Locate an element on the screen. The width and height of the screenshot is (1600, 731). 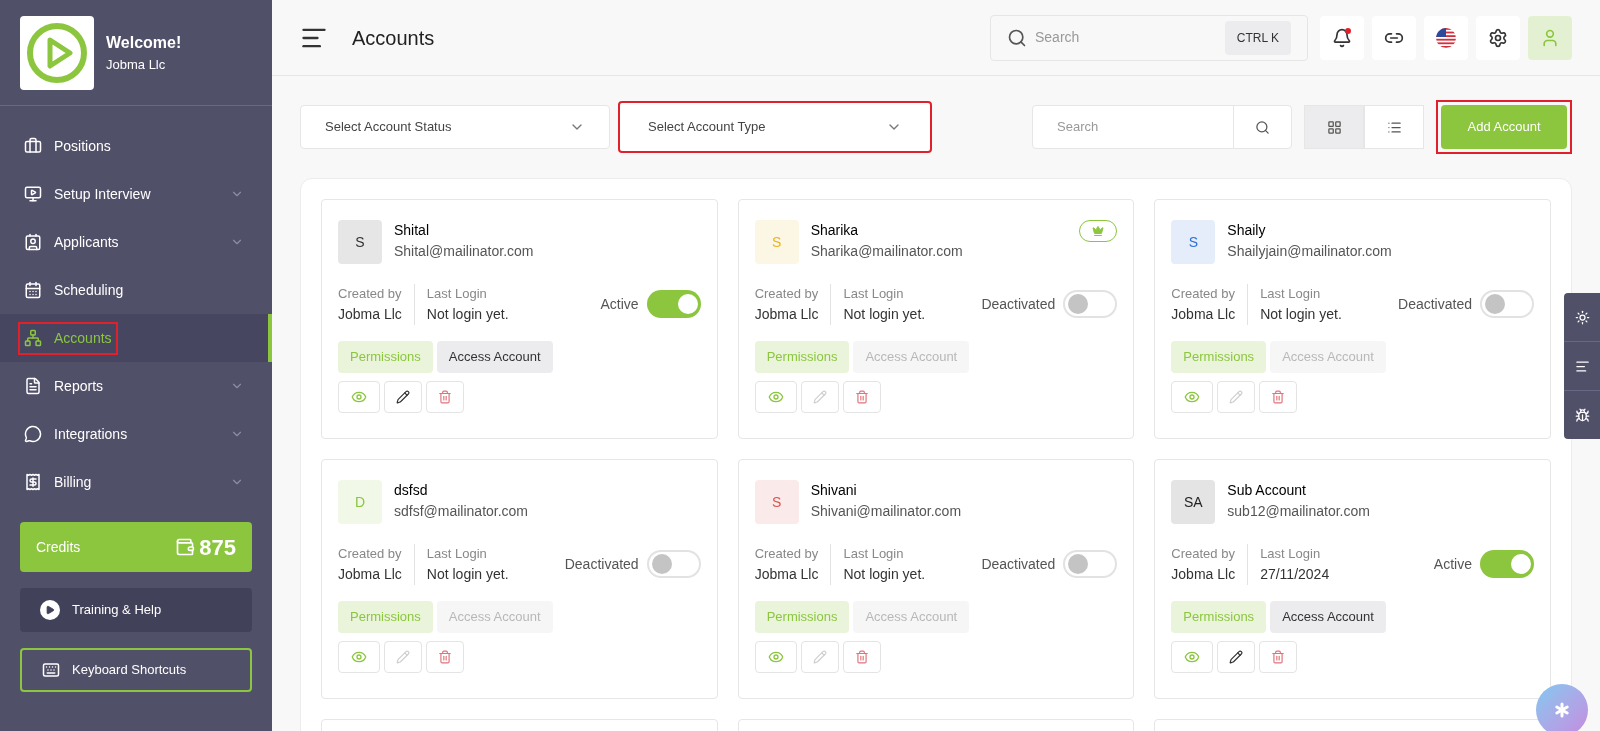
account-email: Shital@mailinator.com is located at coordinates (464, 251).